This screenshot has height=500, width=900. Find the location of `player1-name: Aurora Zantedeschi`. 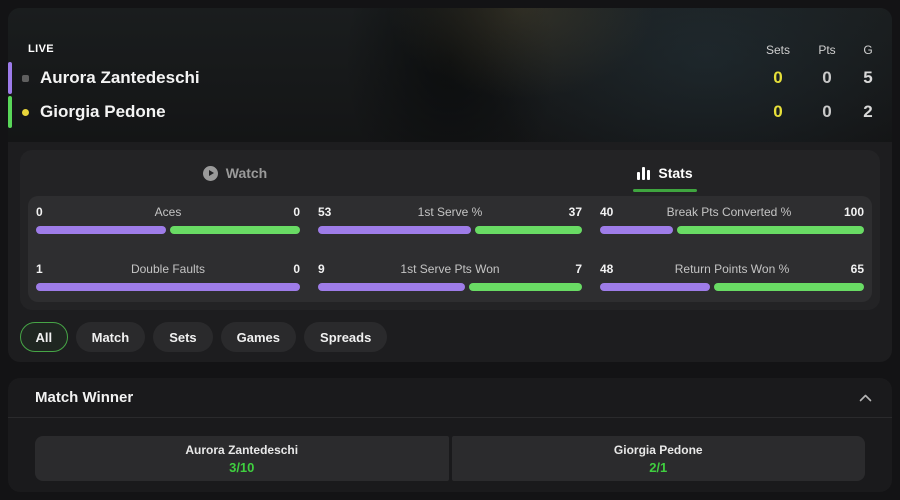

player1-name: Aurora Zantedeschi is located at coordinates (120, 77).